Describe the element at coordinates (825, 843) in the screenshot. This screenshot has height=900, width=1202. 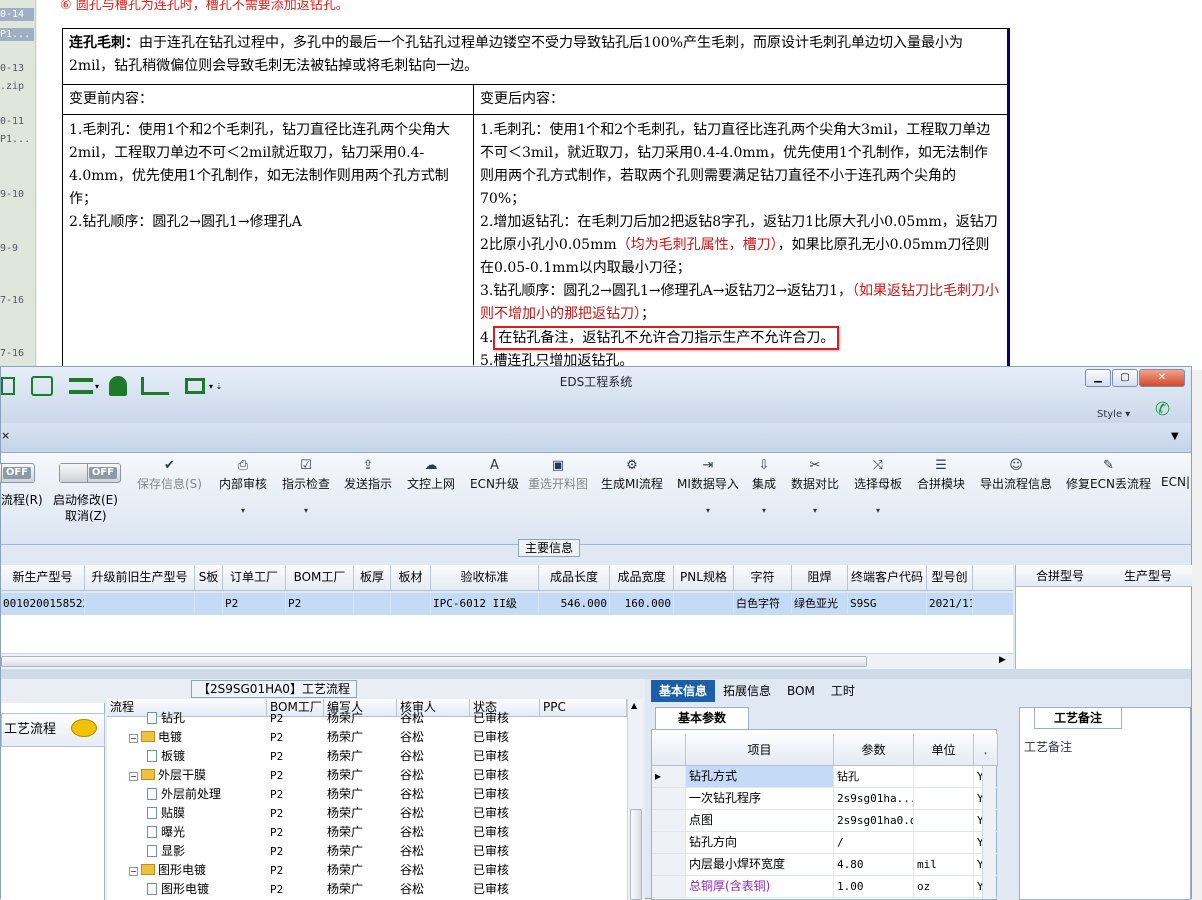
I see `table-row: 钻孔方向 / Y` at that location.